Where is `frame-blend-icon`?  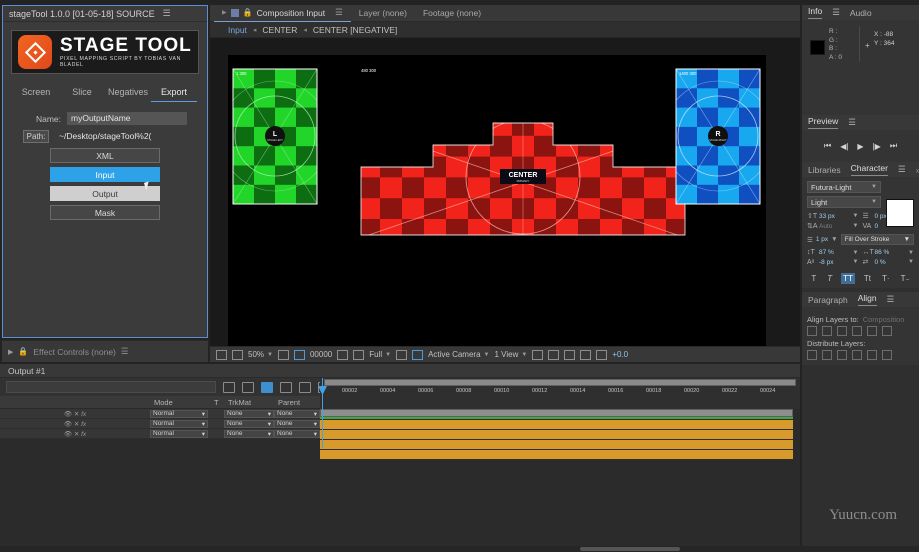 frame-blend-icon is located at coordinates (286, 387).